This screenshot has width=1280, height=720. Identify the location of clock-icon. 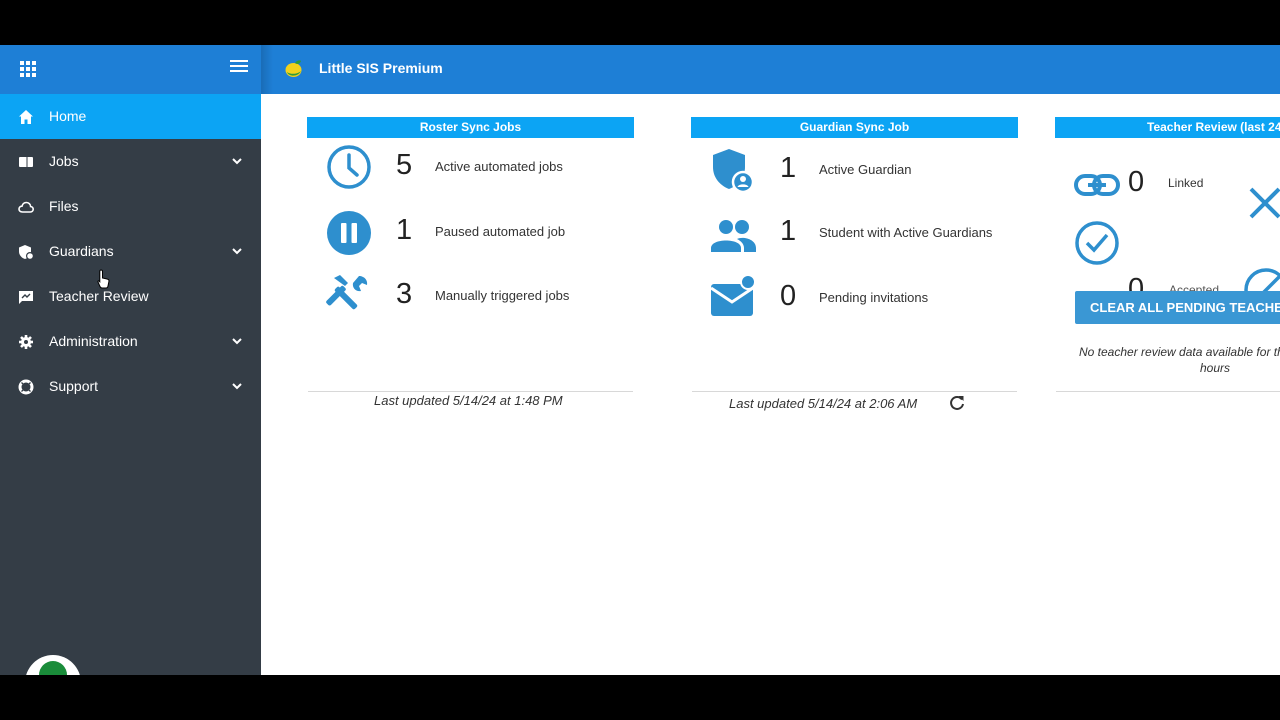
(349, 167).